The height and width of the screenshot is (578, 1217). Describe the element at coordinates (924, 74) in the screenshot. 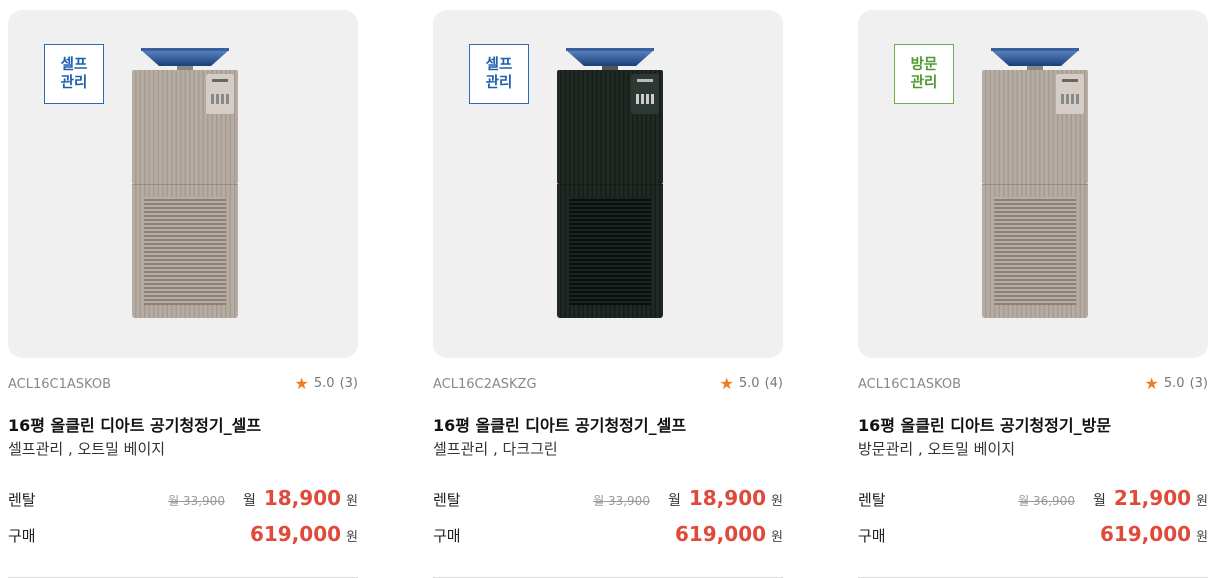

I see `service-badge: 방문 관리` at that location.